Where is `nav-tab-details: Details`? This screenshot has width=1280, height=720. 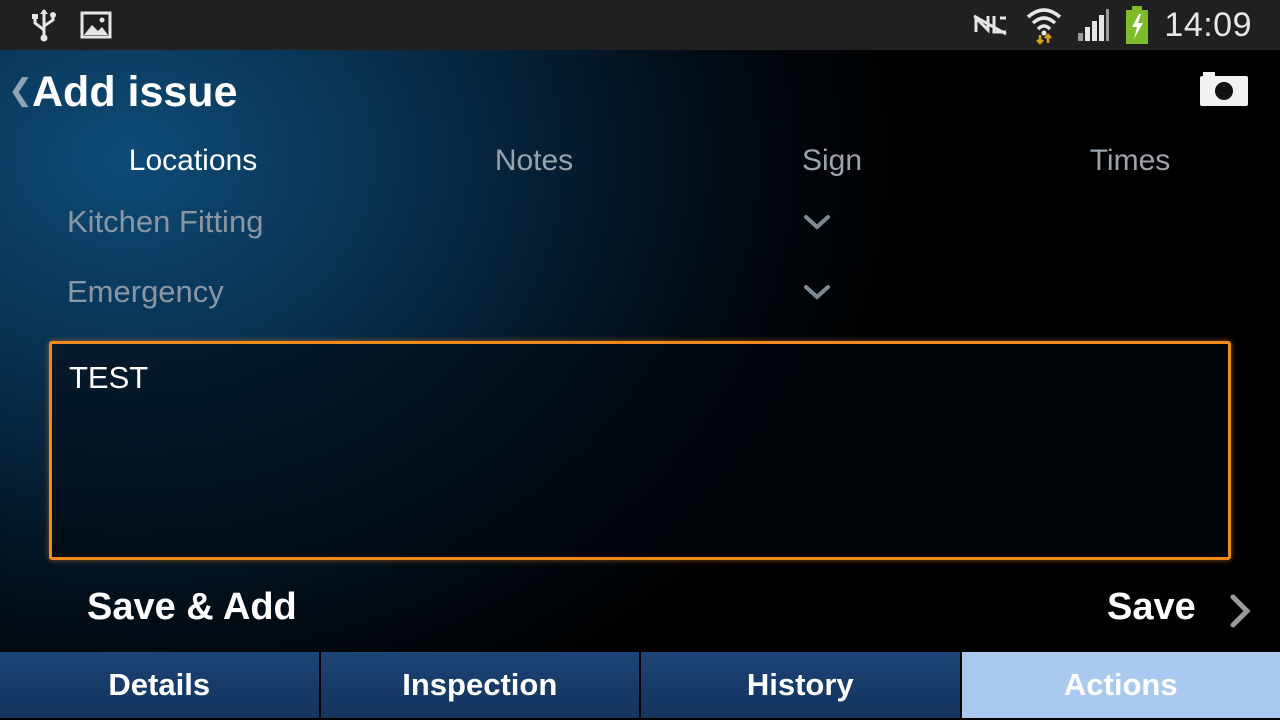 nav-tab-details: Details is located at coordinates (159, 685).